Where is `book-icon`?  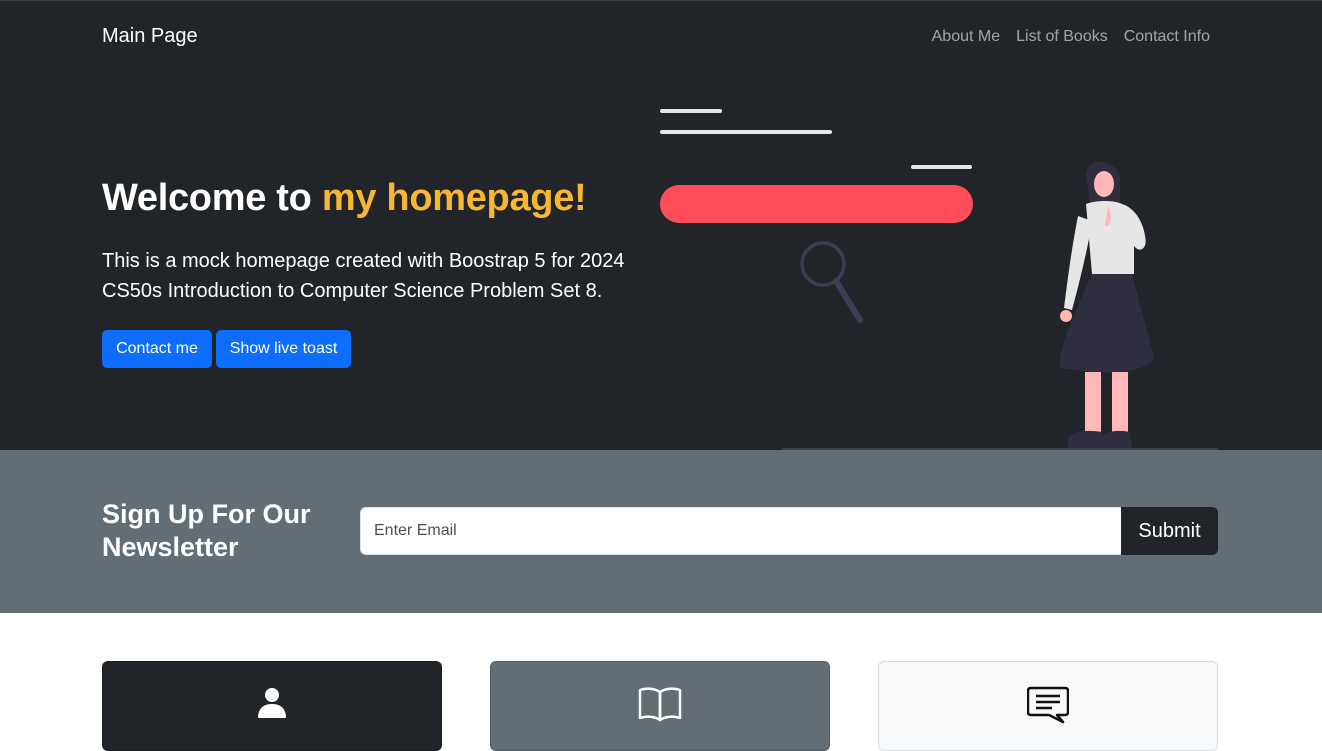 book-icon is located at coordinates (660, 704).